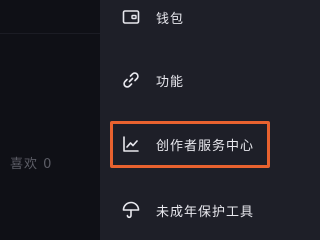 The image size is (320, 240). What do you see at coordinates (131, 80) in the screenshot?
I see `link-icon` at bounding box center [131, 80].